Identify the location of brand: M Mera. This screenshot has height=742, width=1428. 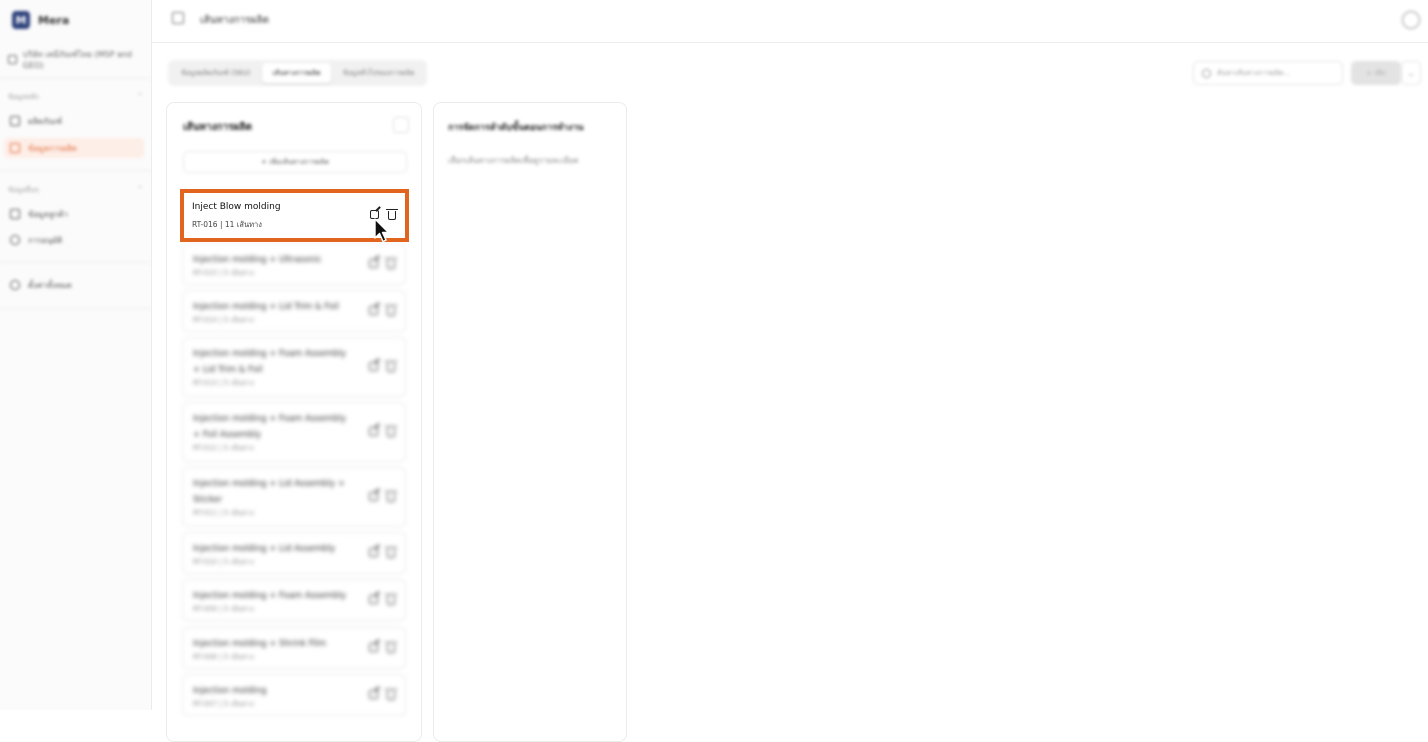
(40, 20).